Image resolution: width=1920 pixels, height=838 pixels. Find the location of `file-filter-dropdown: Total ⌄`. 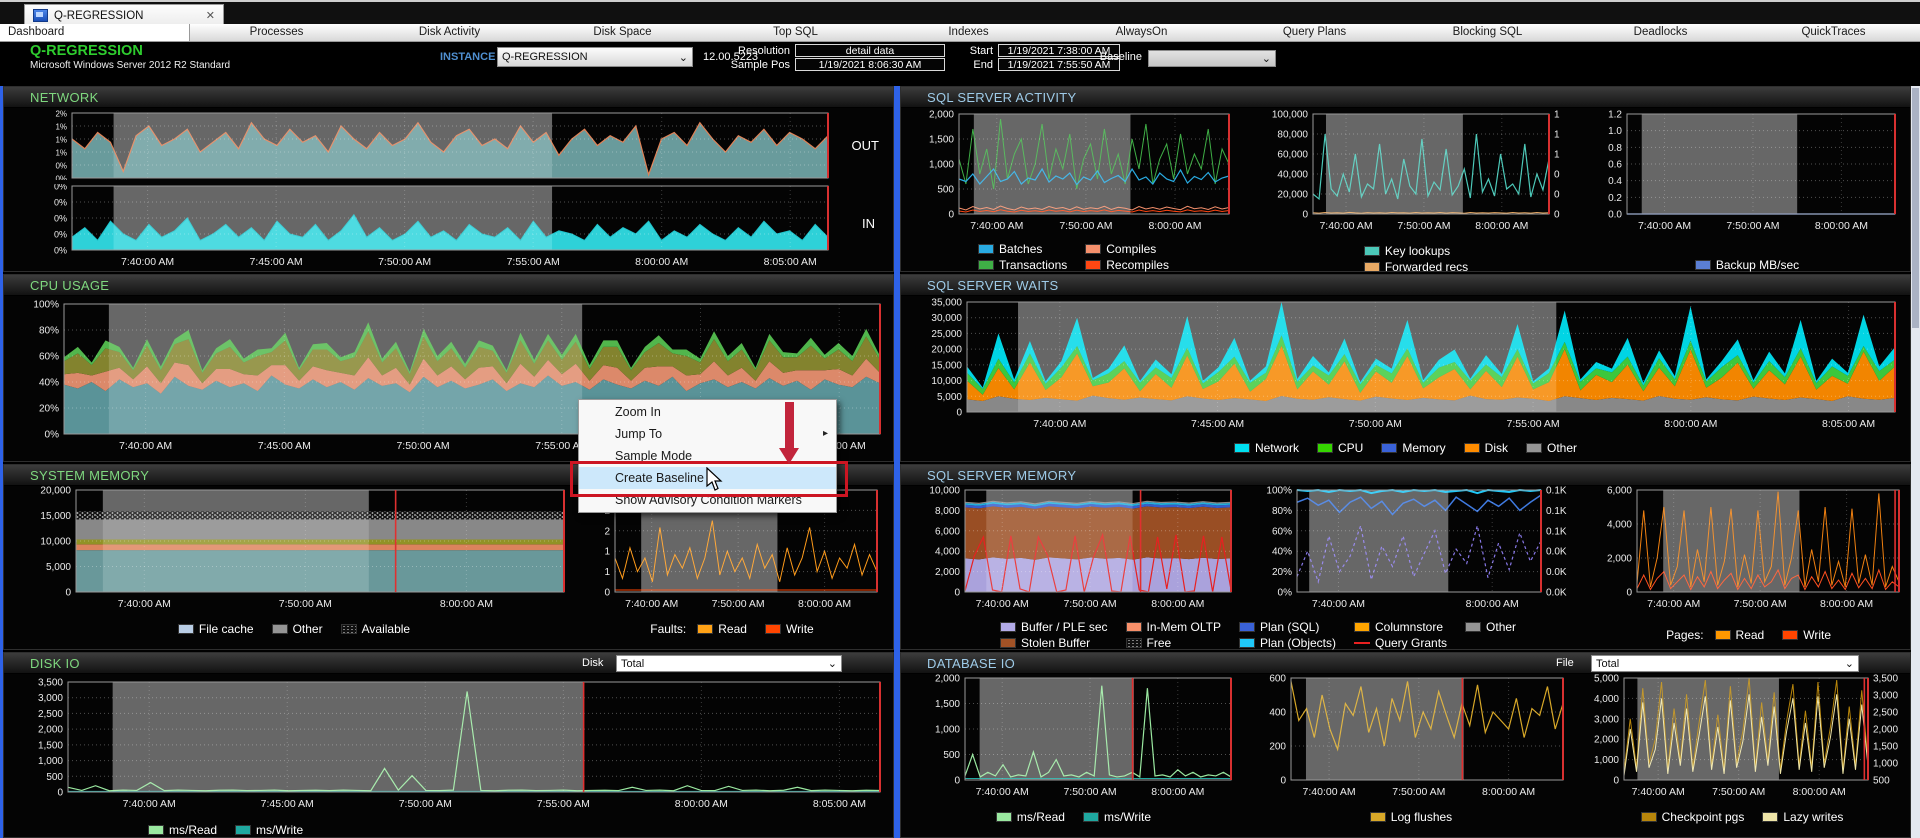

file-filter-dropdown: Total ⌄ is located at coordinates (1725, 663).